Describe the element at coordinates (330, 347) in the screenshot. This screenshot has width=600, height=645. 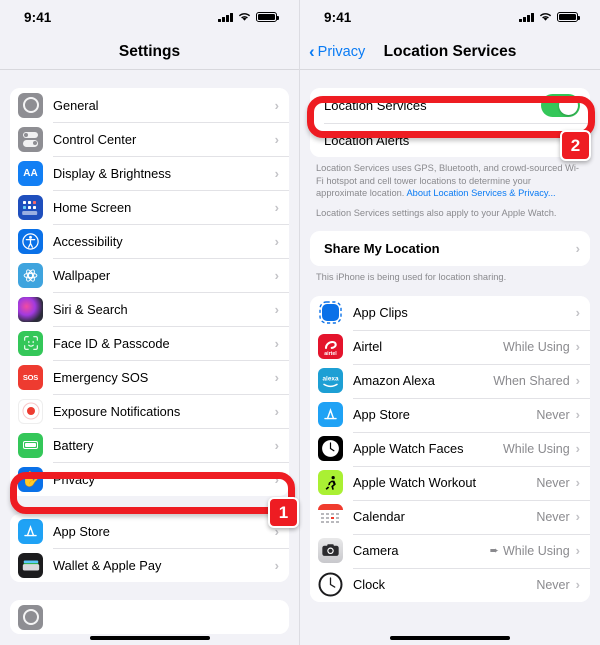
I see `airtel-icon: airtel` at that location.